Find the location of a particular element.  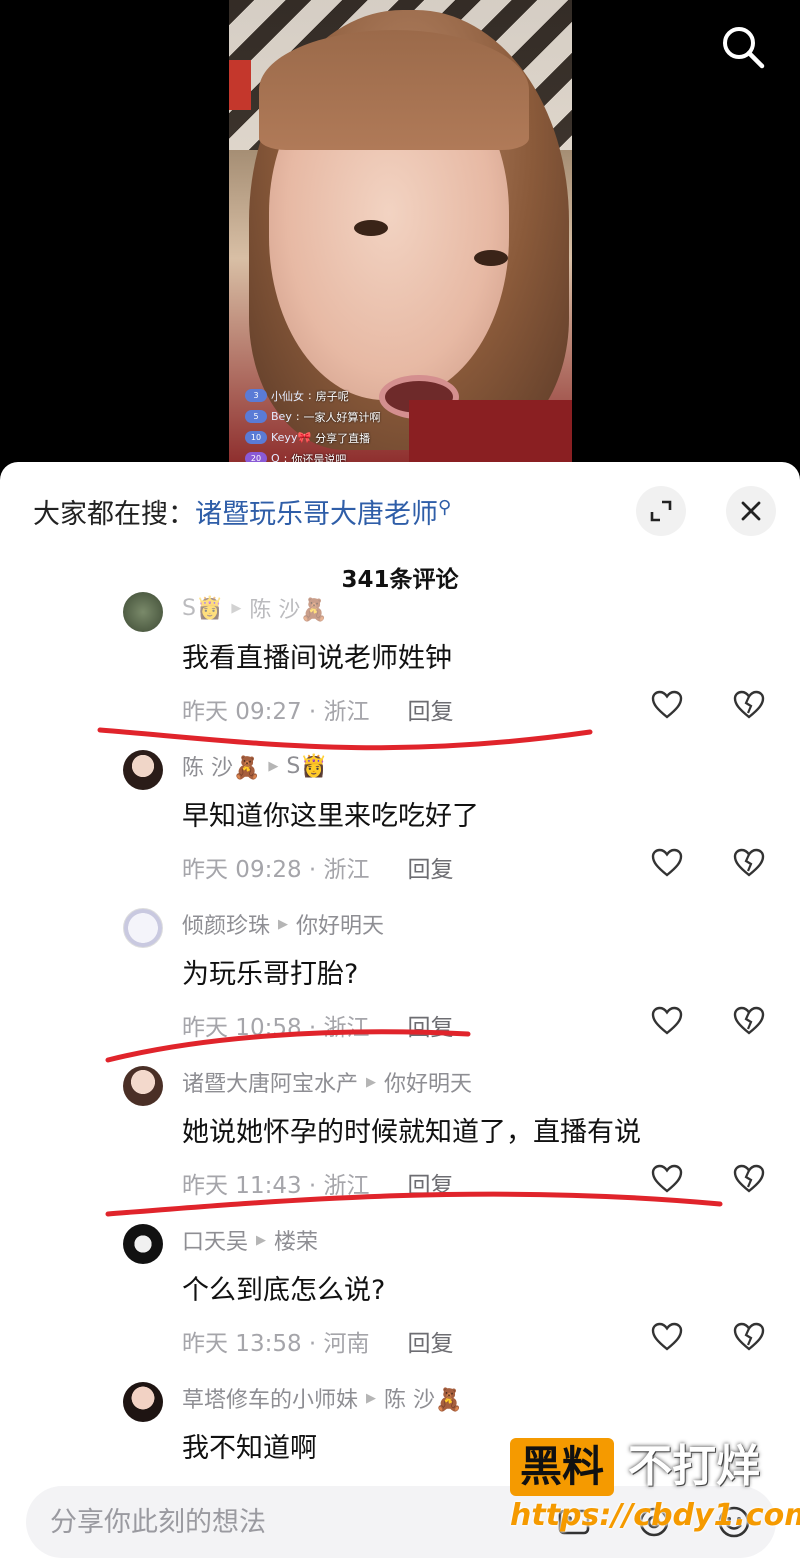

expand-icon is located at coordinates (661, 511).